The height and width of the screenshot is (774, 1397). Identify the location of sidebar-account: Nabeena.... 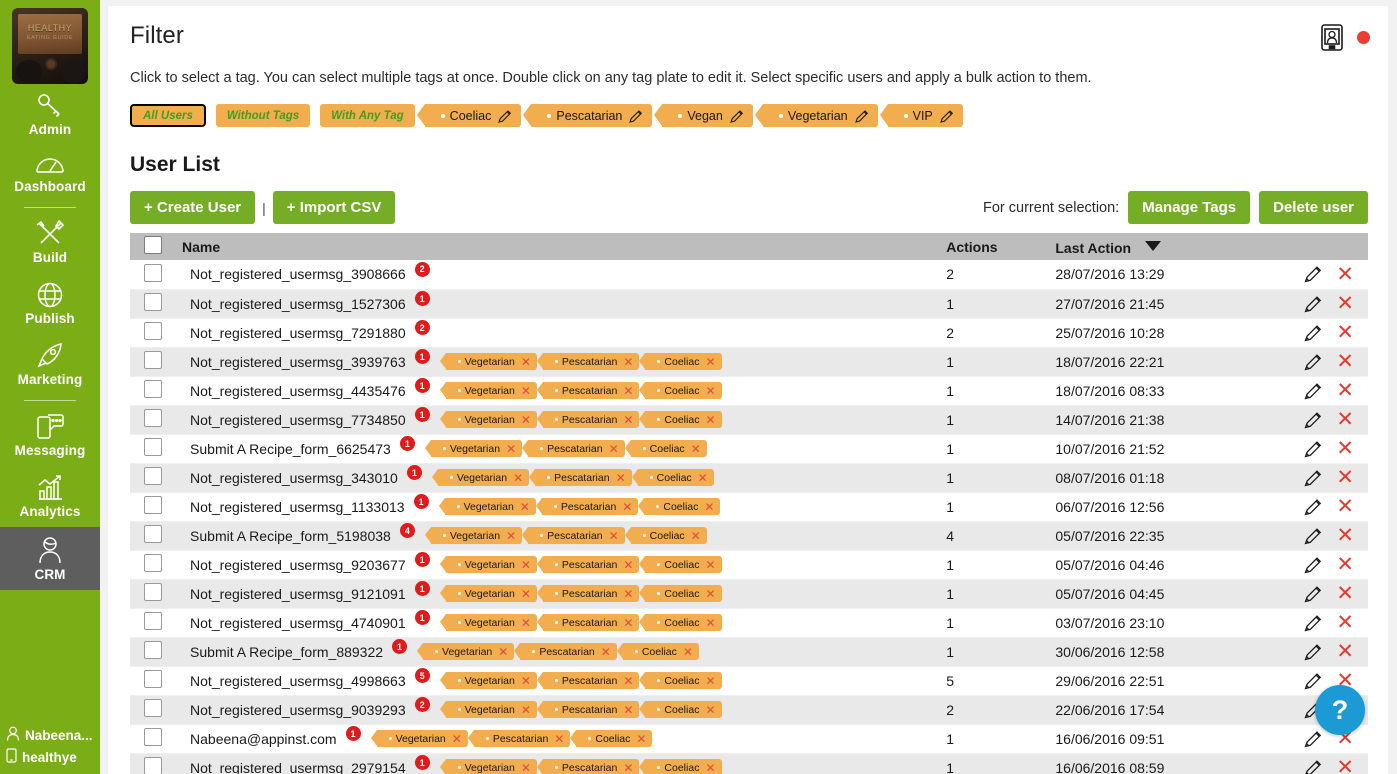
(50, 735).